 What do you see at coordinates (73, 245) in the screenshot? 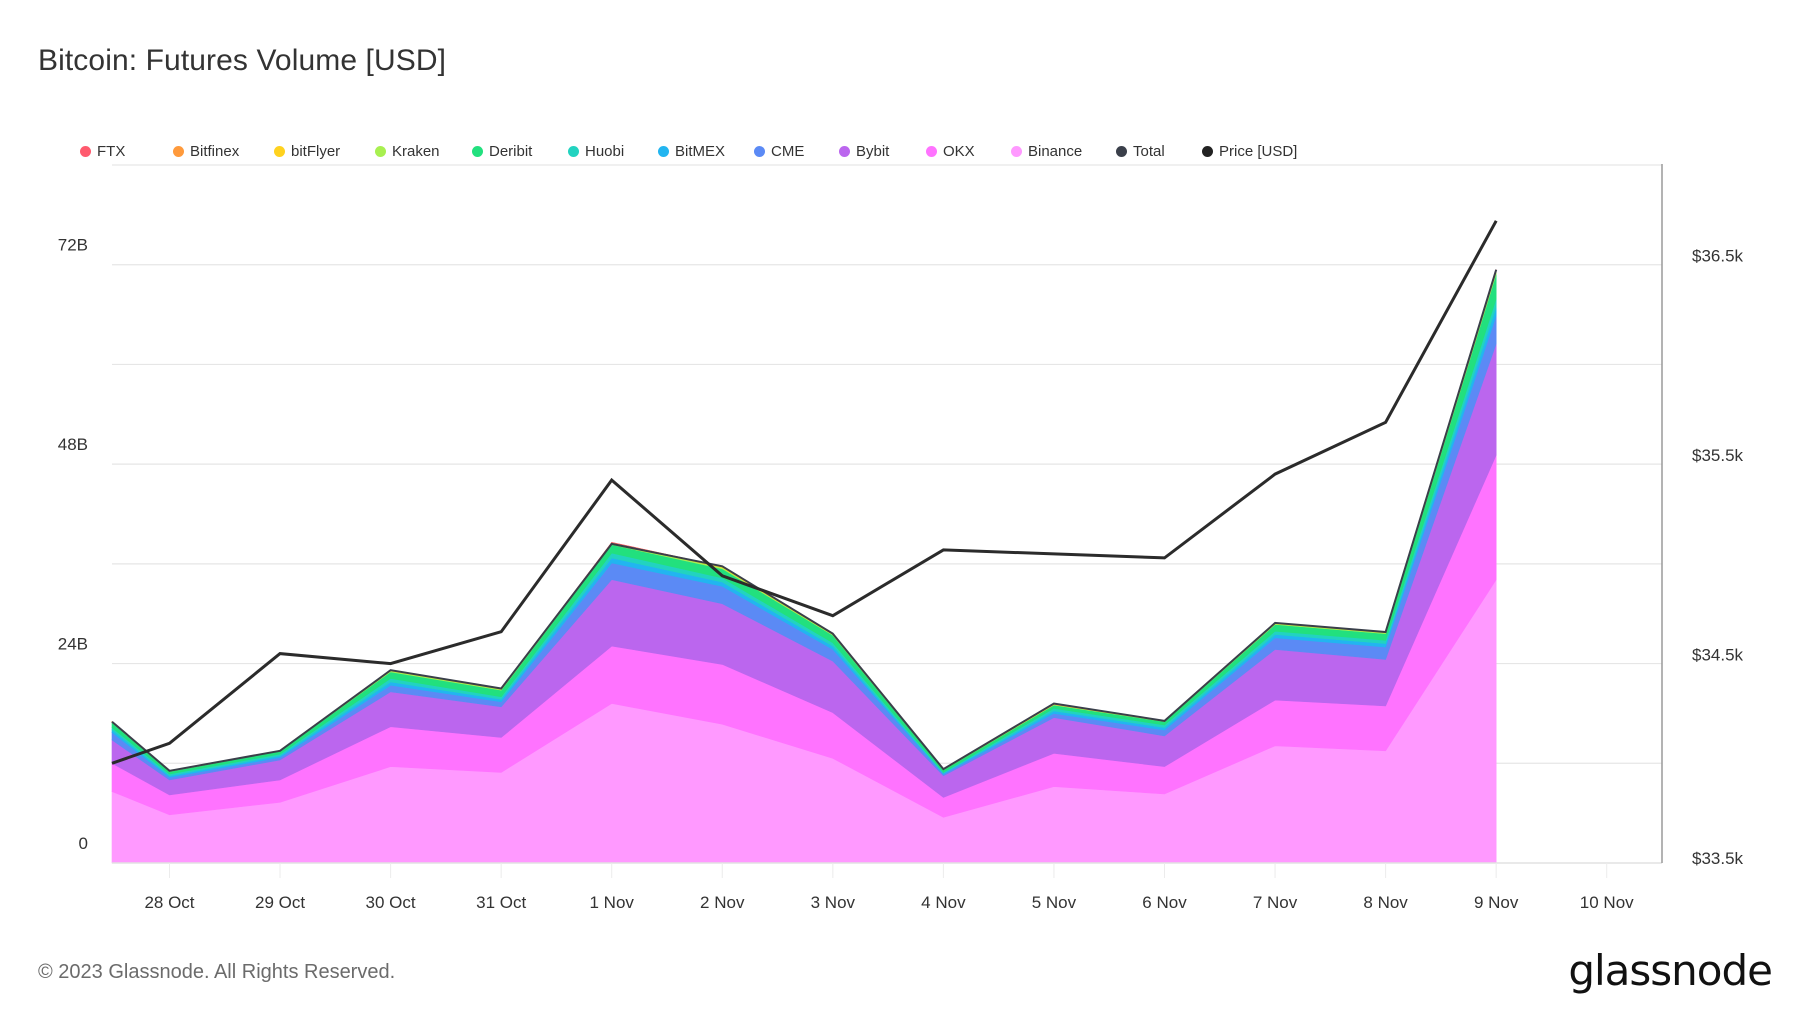
I see `y-tick-label: 72B` at bounding box center [73, 245].